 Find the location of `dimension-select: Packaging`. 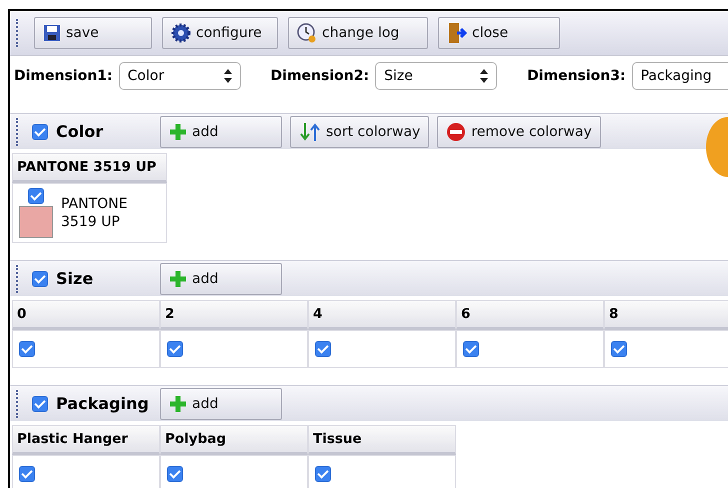

dimension-select: Packaging is located at coordinates (680, 76).